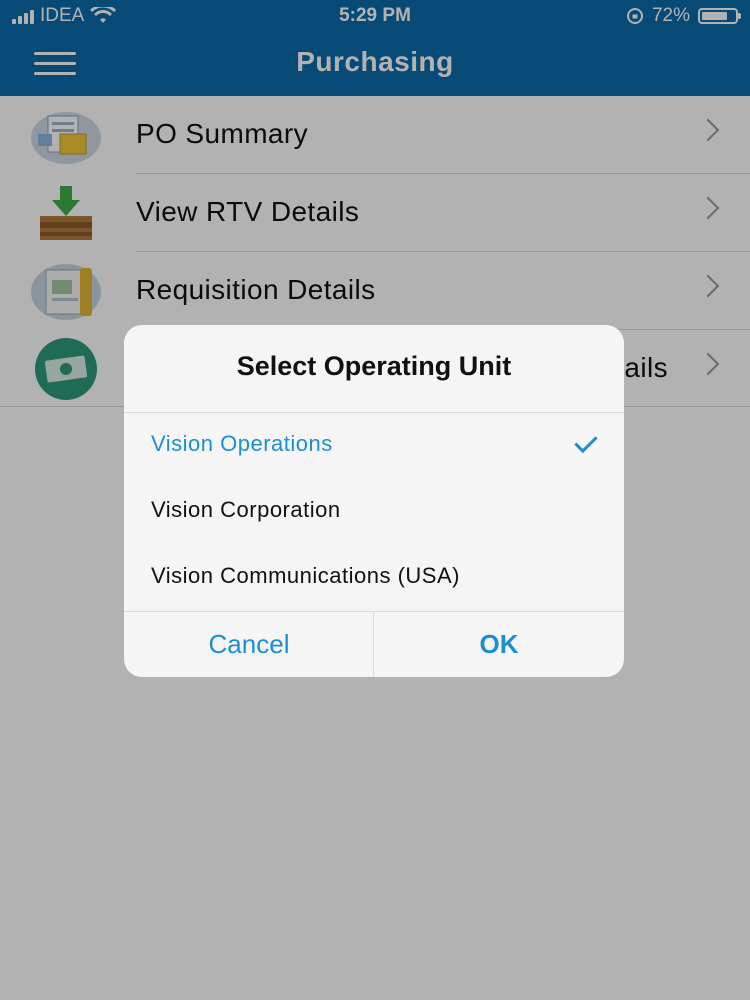 The height and width of the screenshot is (1000, 750). I want to click on option-label: Vision Operations, so click(242, 443).